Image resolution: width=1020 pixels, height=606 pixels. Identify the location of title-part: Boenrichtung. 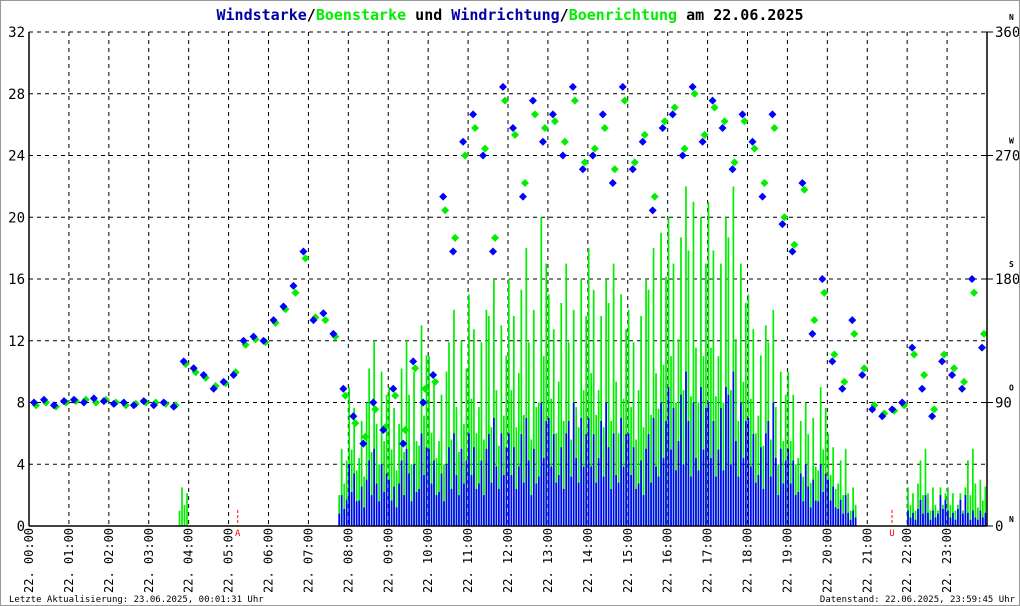
(623, 15).